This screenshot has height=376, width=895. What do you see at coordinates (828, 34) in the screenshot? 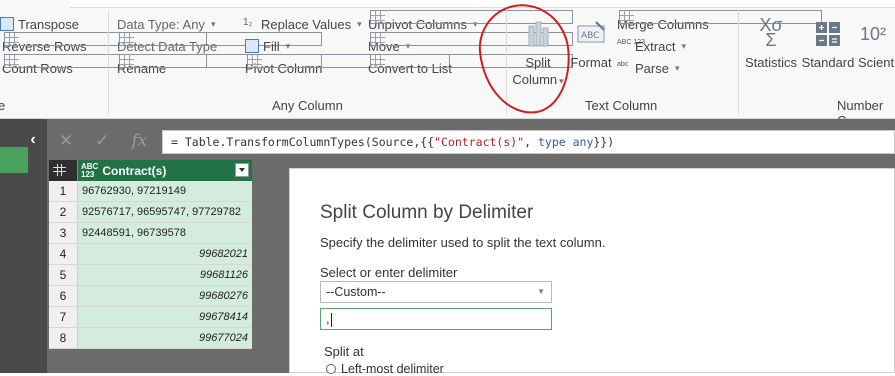
I see `standard-icon` at bounding box center [828, 34].